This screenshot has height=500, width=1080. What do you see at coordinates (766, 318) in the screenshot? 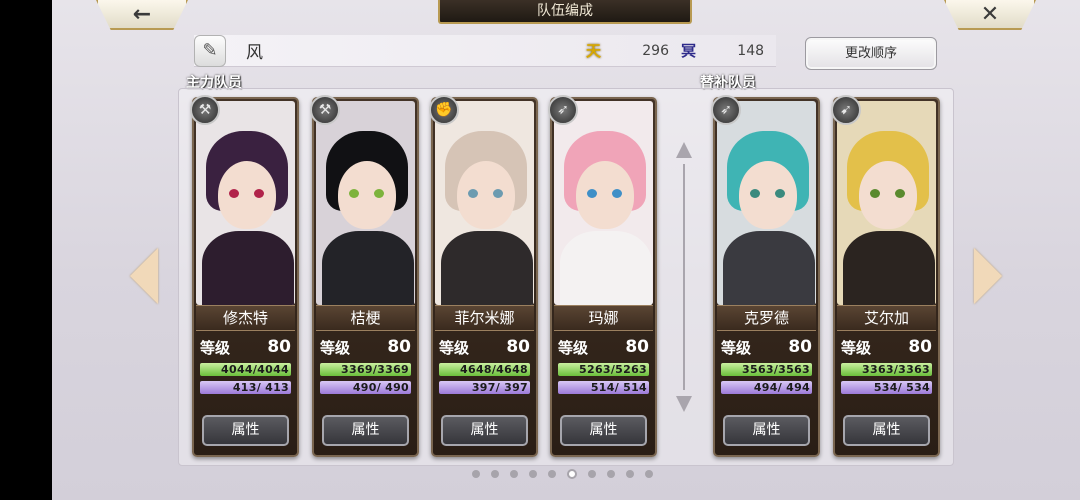
I see `character-name: 克罗德` at bounding box center [766, 318].